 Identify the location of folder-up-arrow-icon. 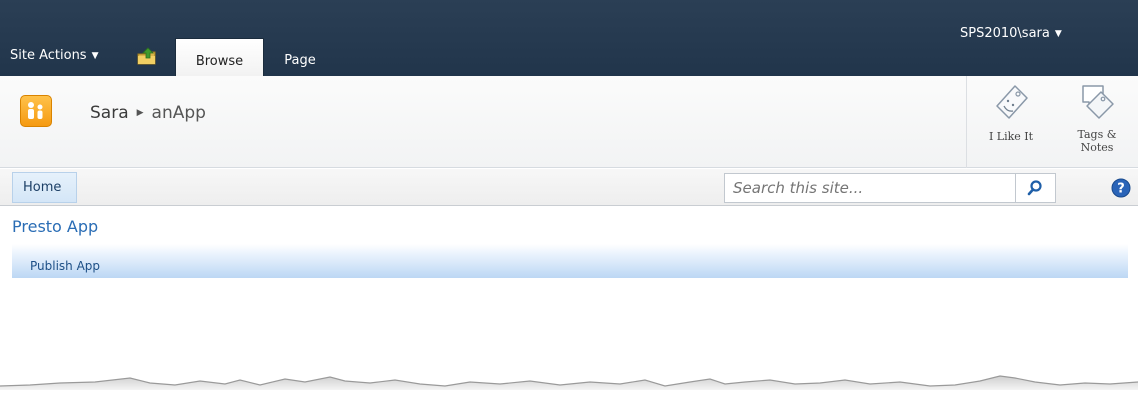
(146, 56).